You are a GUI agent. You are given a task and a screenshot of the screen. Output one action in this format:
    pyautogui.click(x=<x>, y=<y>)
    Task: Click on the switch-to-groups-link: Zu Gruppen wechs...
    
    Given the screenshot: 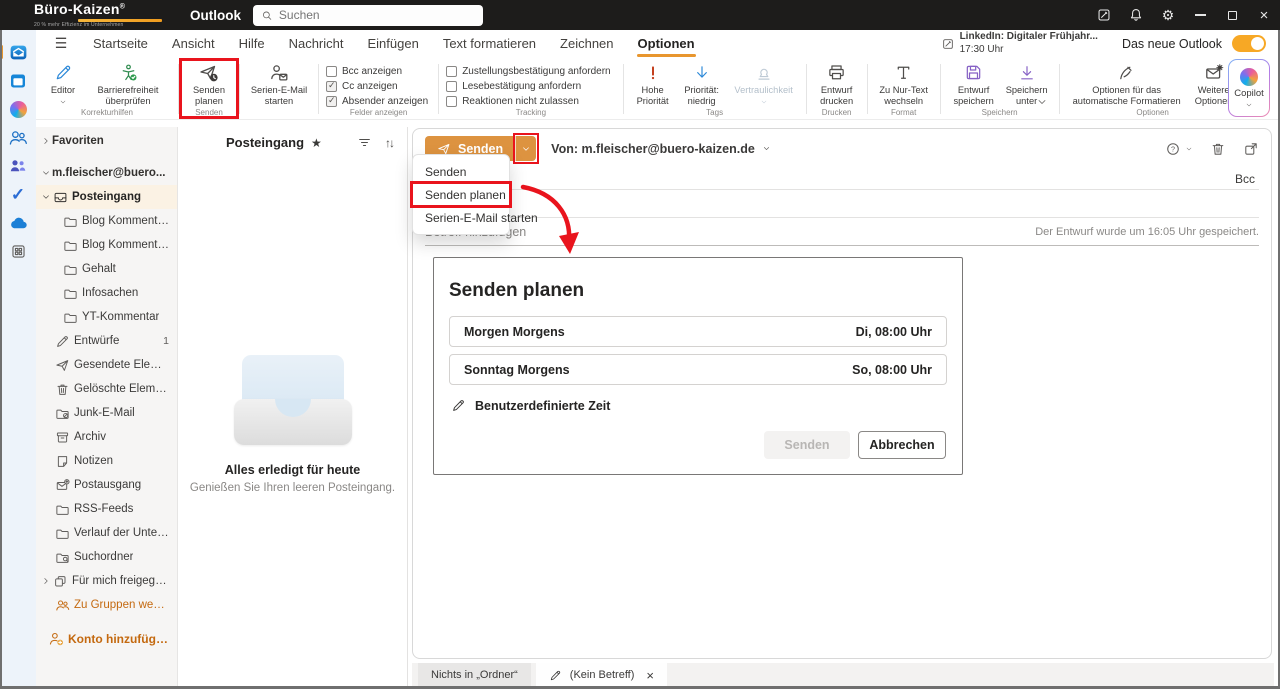 What is the action you would take?
    pyautogui.click(x=106, y=605)
    